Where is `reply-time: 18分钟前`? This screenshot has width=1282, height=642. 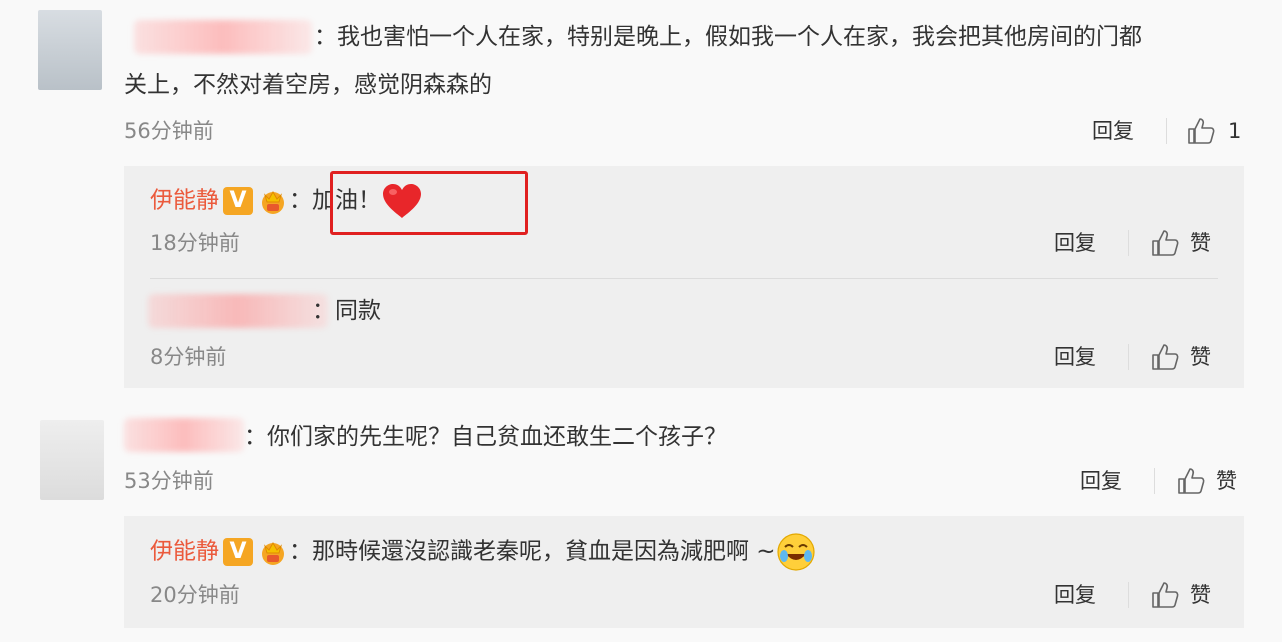 reply-time: 18分钟前 is located at coordinates (195, 243).